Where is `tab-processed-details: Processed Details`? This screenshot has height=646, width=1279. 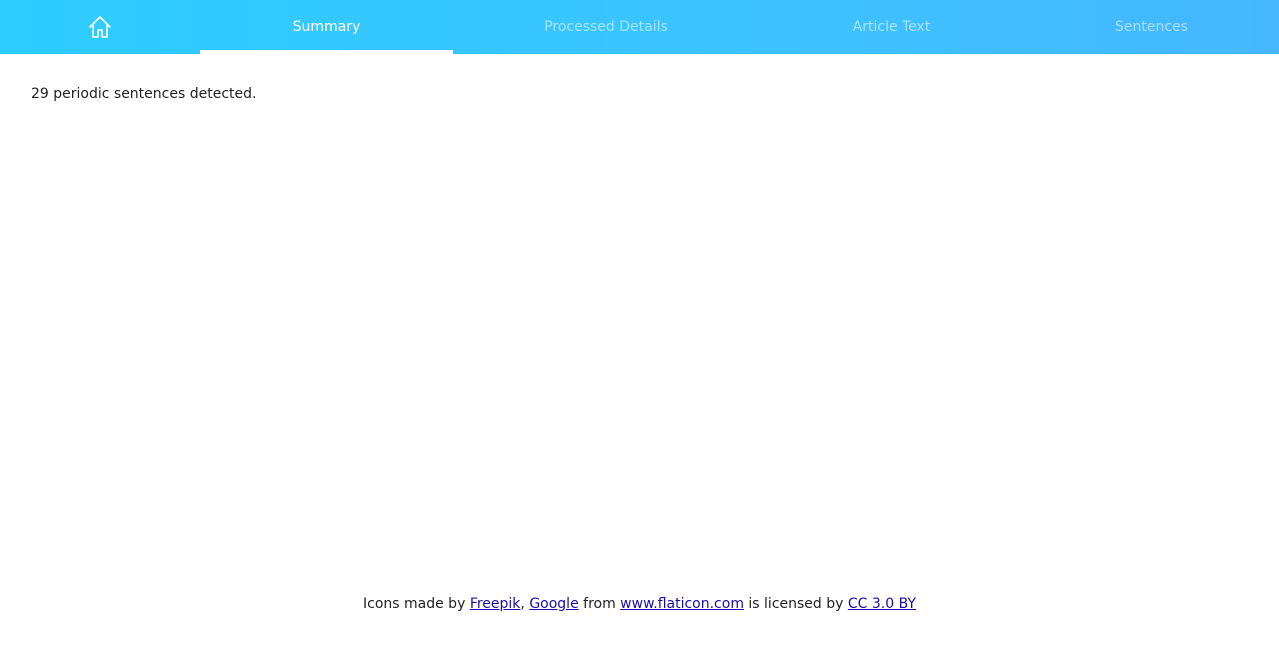
tab-processed-details: Processed Details is located at coordinates (606, 27).